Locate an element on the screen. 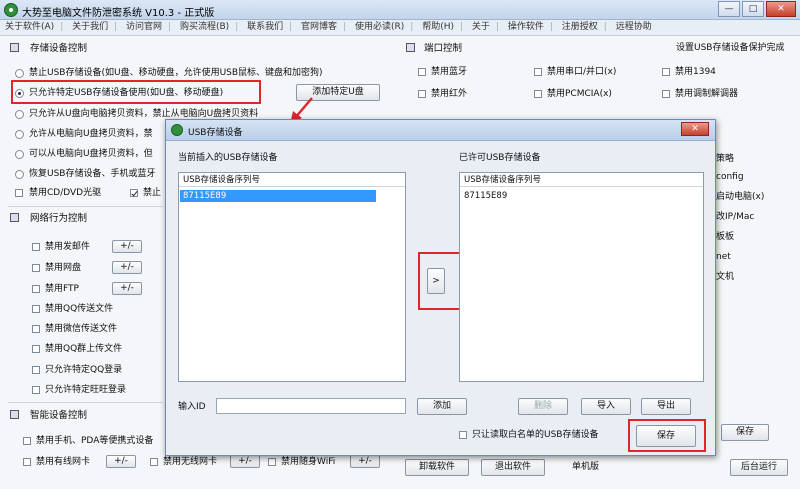  dialog-title: USB存储设备 is located at coordinates (215, 133).